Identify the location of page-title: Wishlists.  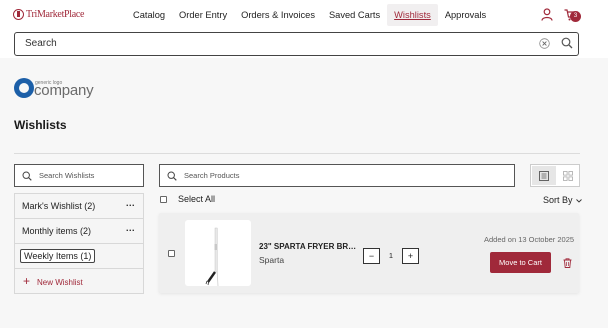
(40, 125).